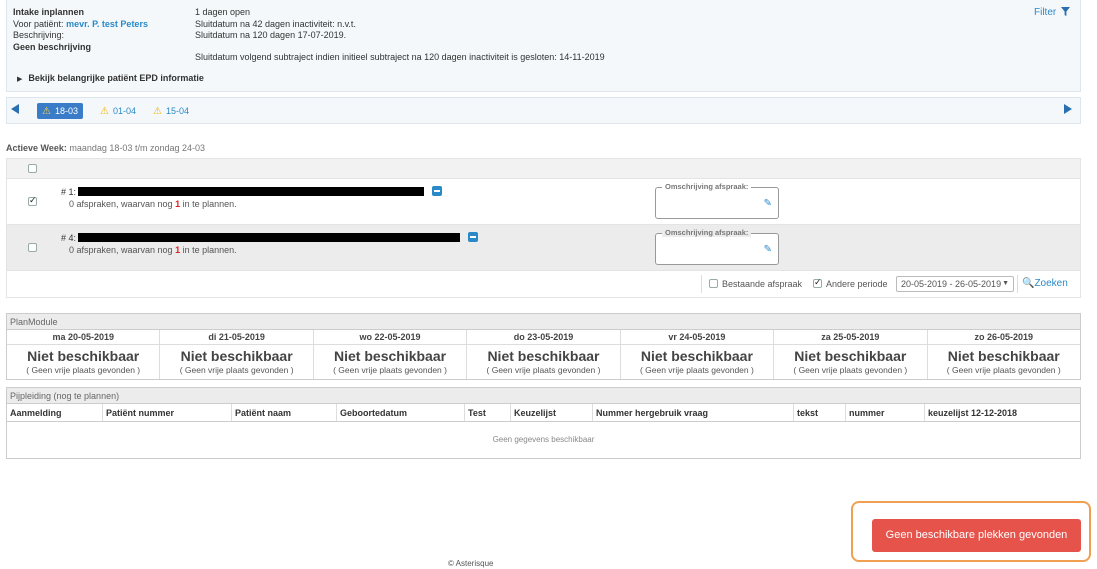 The height and width of the screenshot is (569, 1097). What do you see at coordinates (390, 337) in the screenshot?
I see `day-header: wo 22-05-2019` at bounding box center [390, 337].